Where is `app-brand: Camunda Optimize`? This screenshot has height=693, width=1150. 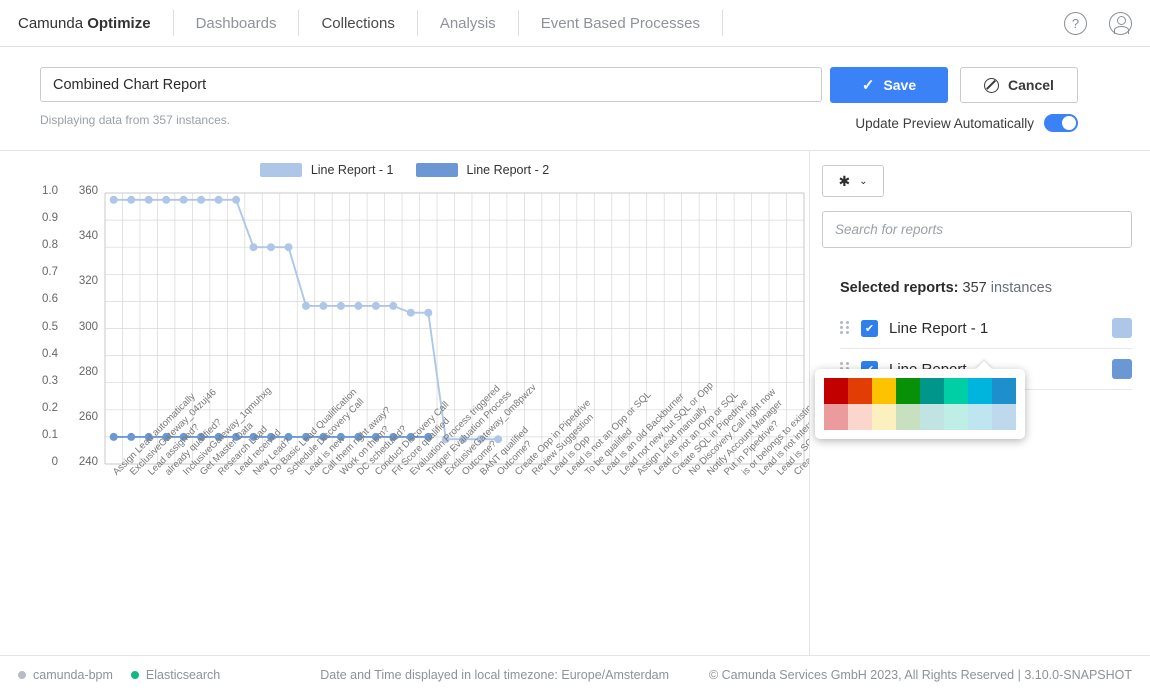
app-brand: Camunda Optimize is located at coordinates (95, 23).